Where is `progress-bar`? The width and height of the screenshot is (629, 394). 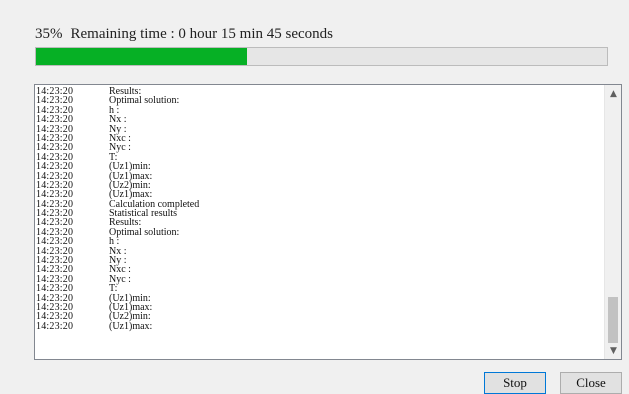
progress-bar is located at coordinates (321, 56).